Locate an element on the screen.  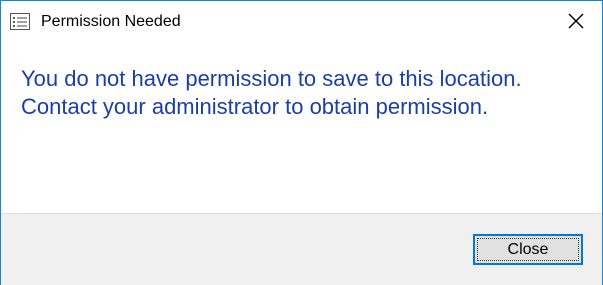
title-close-button is located at coordinates (576, 23).